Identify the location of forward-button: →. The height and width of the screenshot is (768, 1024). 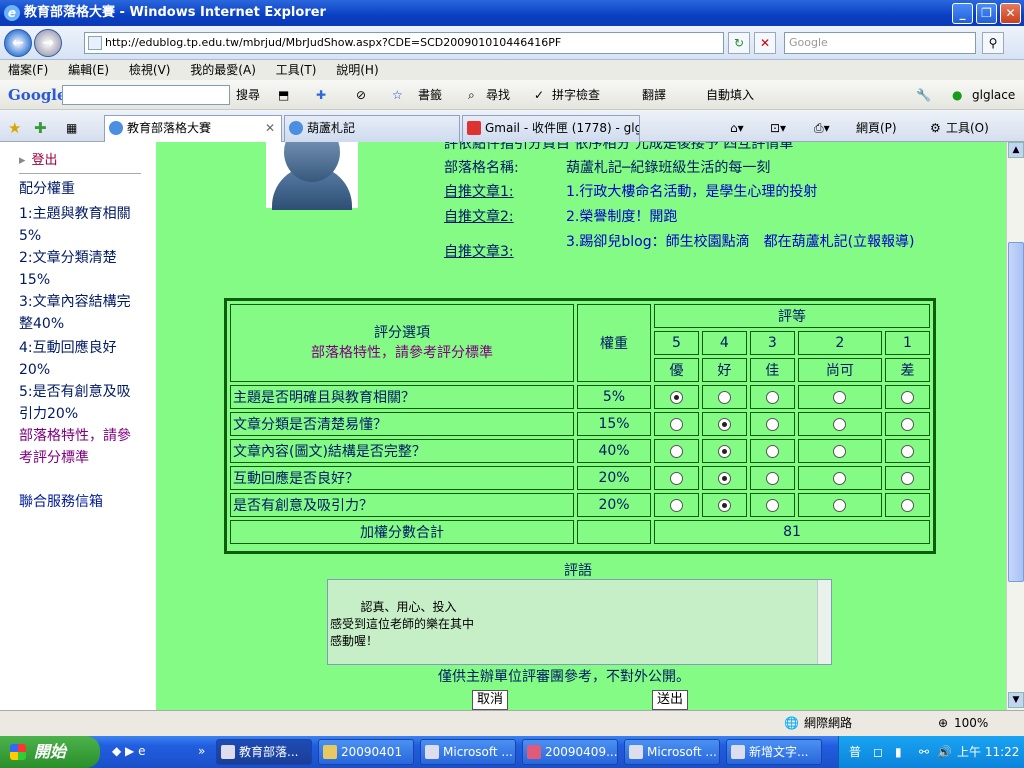
(48, 43).